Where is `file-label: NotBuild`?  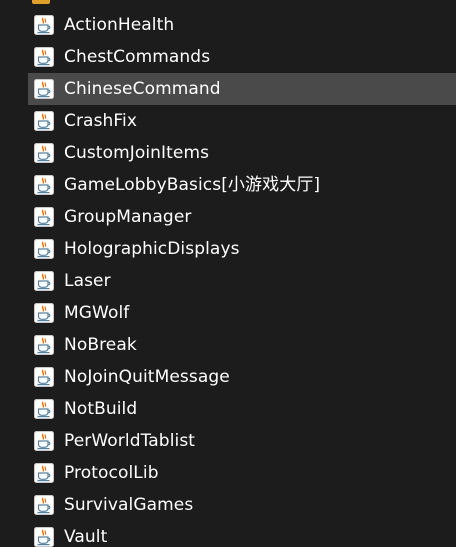
file-label: NotBuild is located at coordinates (101, 409).